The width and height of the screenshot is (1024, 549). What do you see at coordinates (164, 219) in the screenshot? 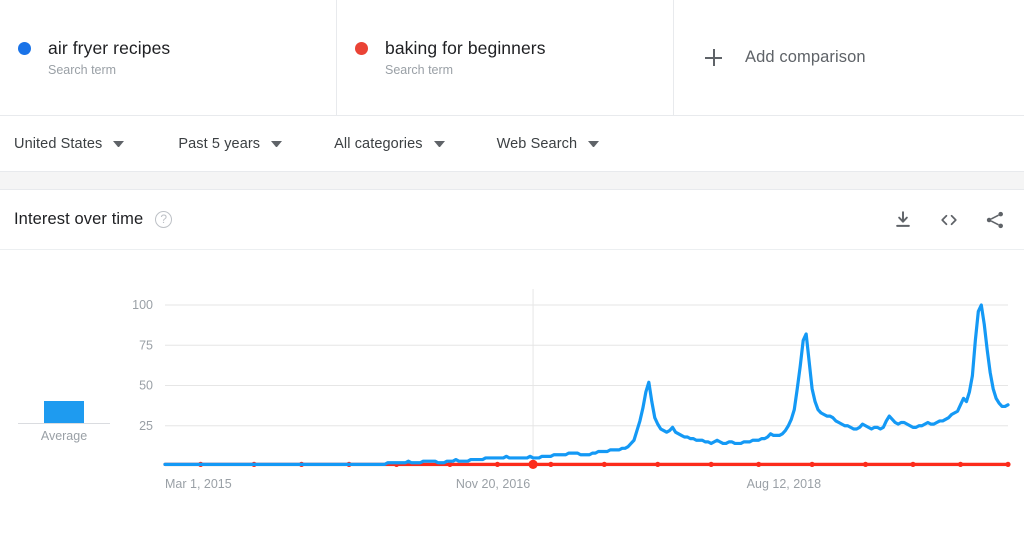
I see `help-icon: ?` at bounding box center [164, 219].